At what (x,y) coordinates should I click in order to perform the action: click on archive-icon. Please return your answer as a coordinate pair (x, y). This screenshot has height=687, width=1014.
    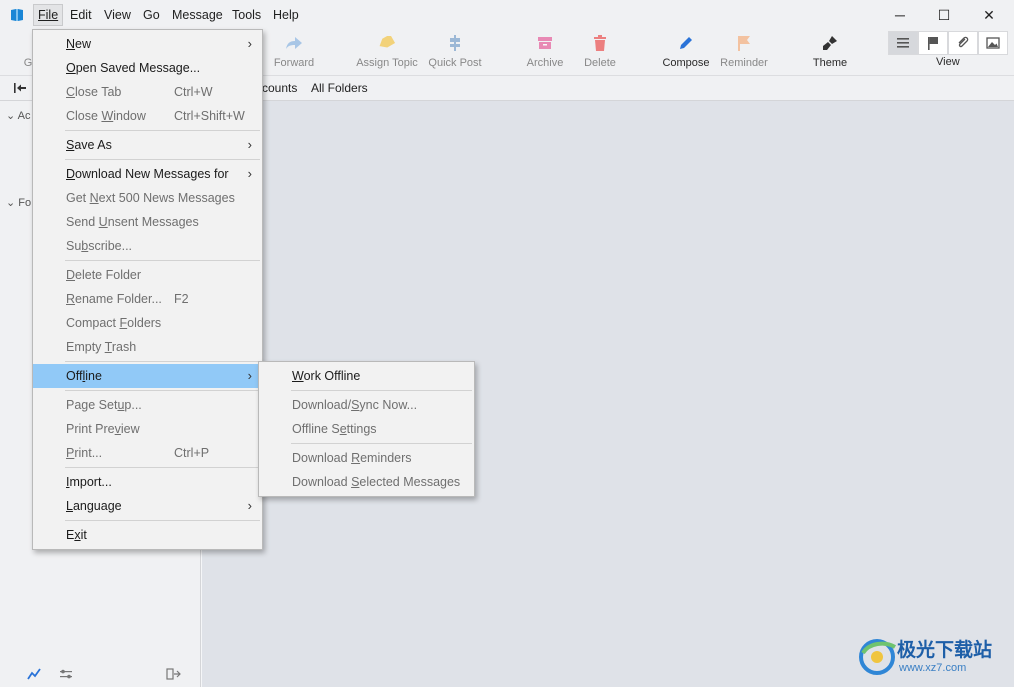
    Looking at the image, I should click on (545, 43).